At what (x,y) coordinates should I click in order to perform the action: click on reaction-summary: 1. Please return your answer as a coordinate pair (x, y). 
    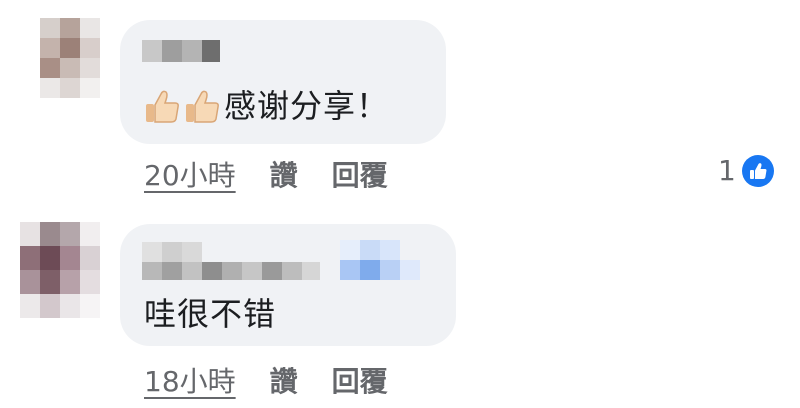
    Looking at the image, I should click on (746, 170).